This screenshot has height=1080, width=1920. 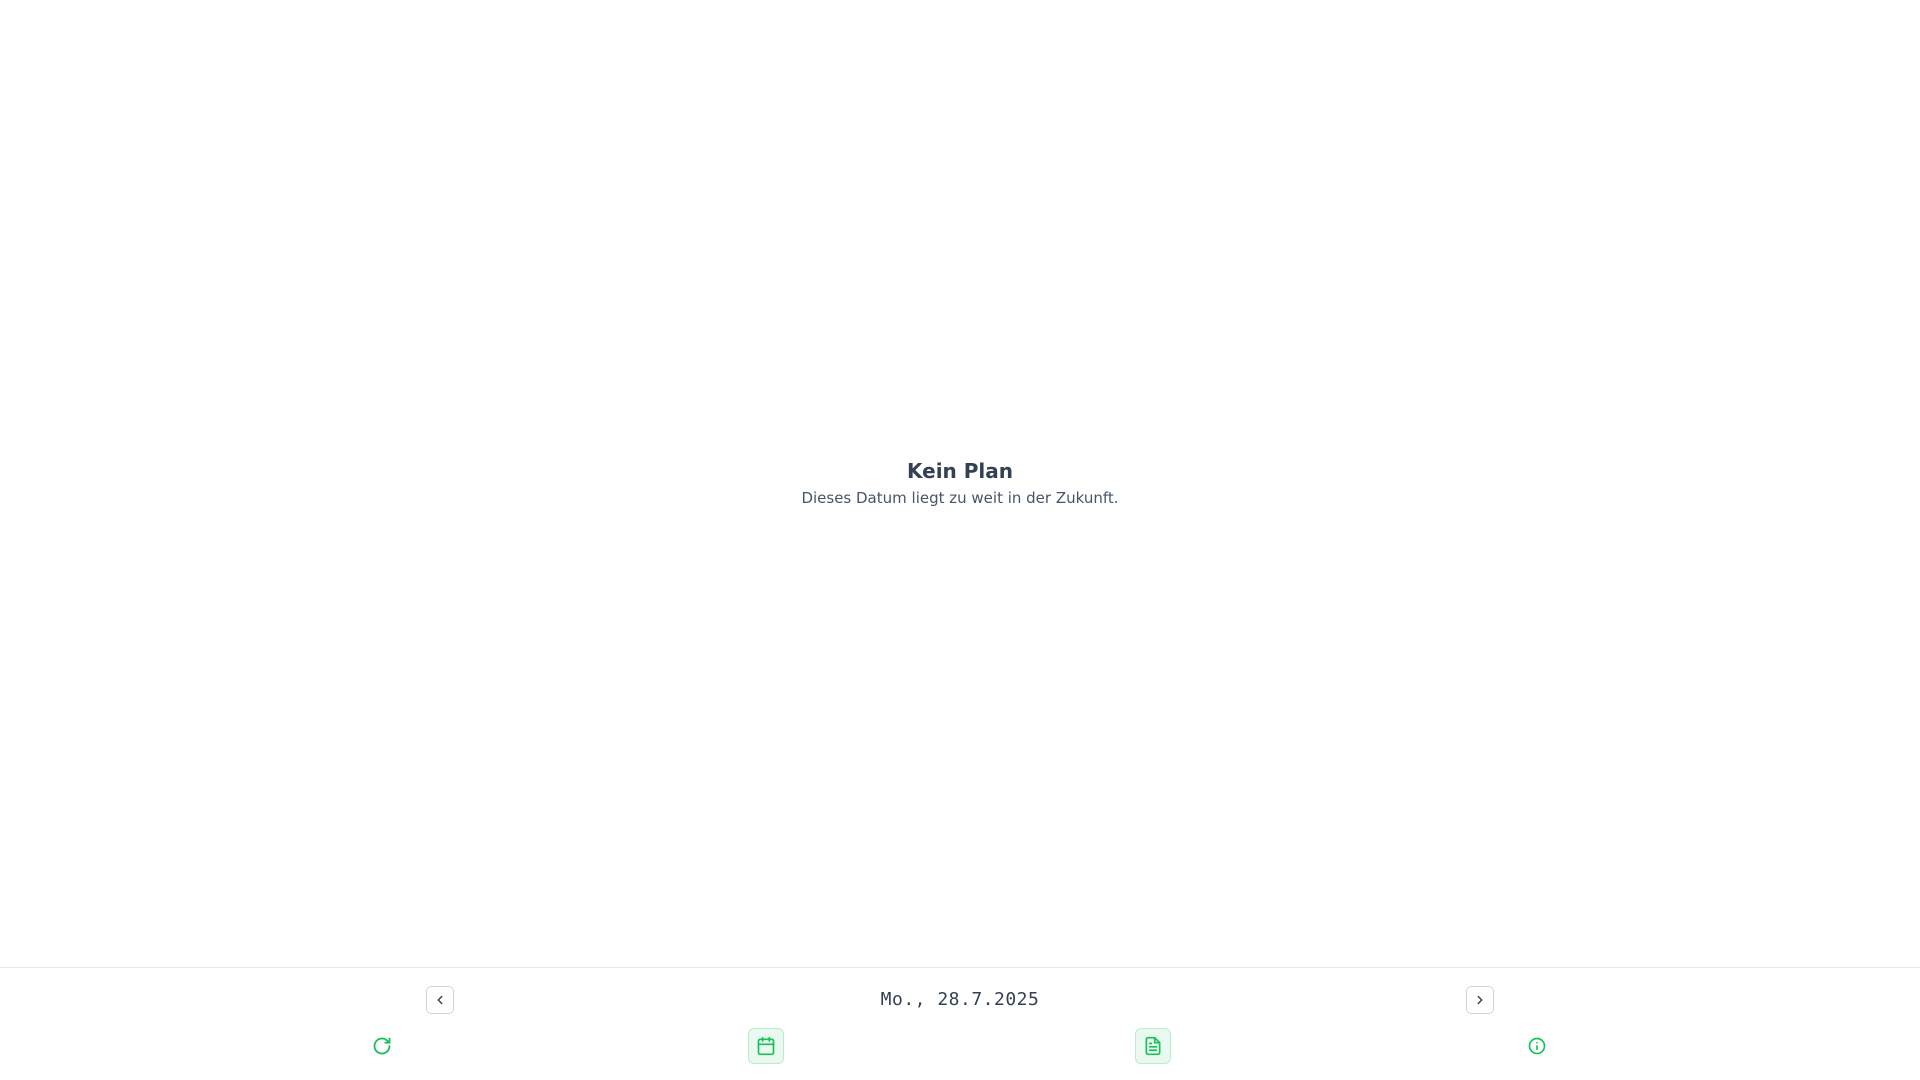 I want to click on refresh-button, so click(x=382, y=1046).